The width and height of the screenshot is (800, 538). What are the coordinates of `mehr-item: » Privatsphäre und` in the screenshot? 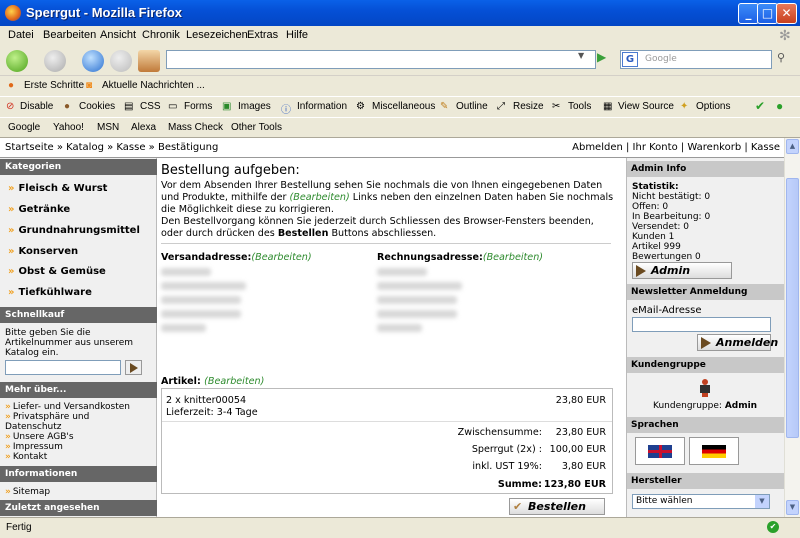 It's located at (47, 417).